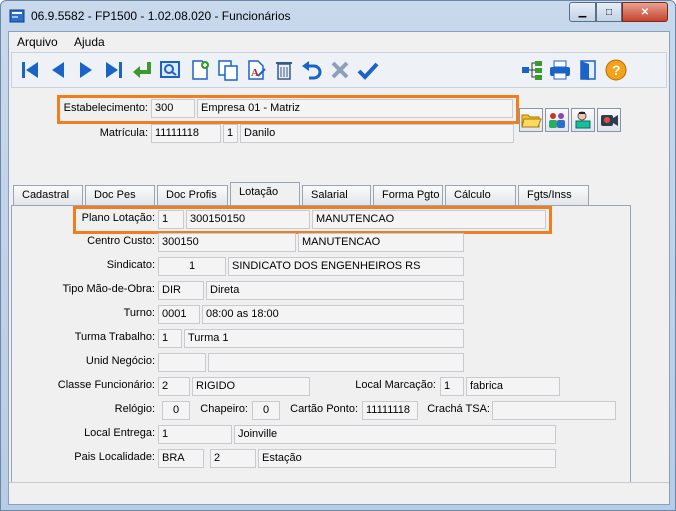  What do you see at coordinates (114, 337) in the screenshot?
I see `turma-trabalho-label: Turma Trabalho:` at bounding box center [114, 337].